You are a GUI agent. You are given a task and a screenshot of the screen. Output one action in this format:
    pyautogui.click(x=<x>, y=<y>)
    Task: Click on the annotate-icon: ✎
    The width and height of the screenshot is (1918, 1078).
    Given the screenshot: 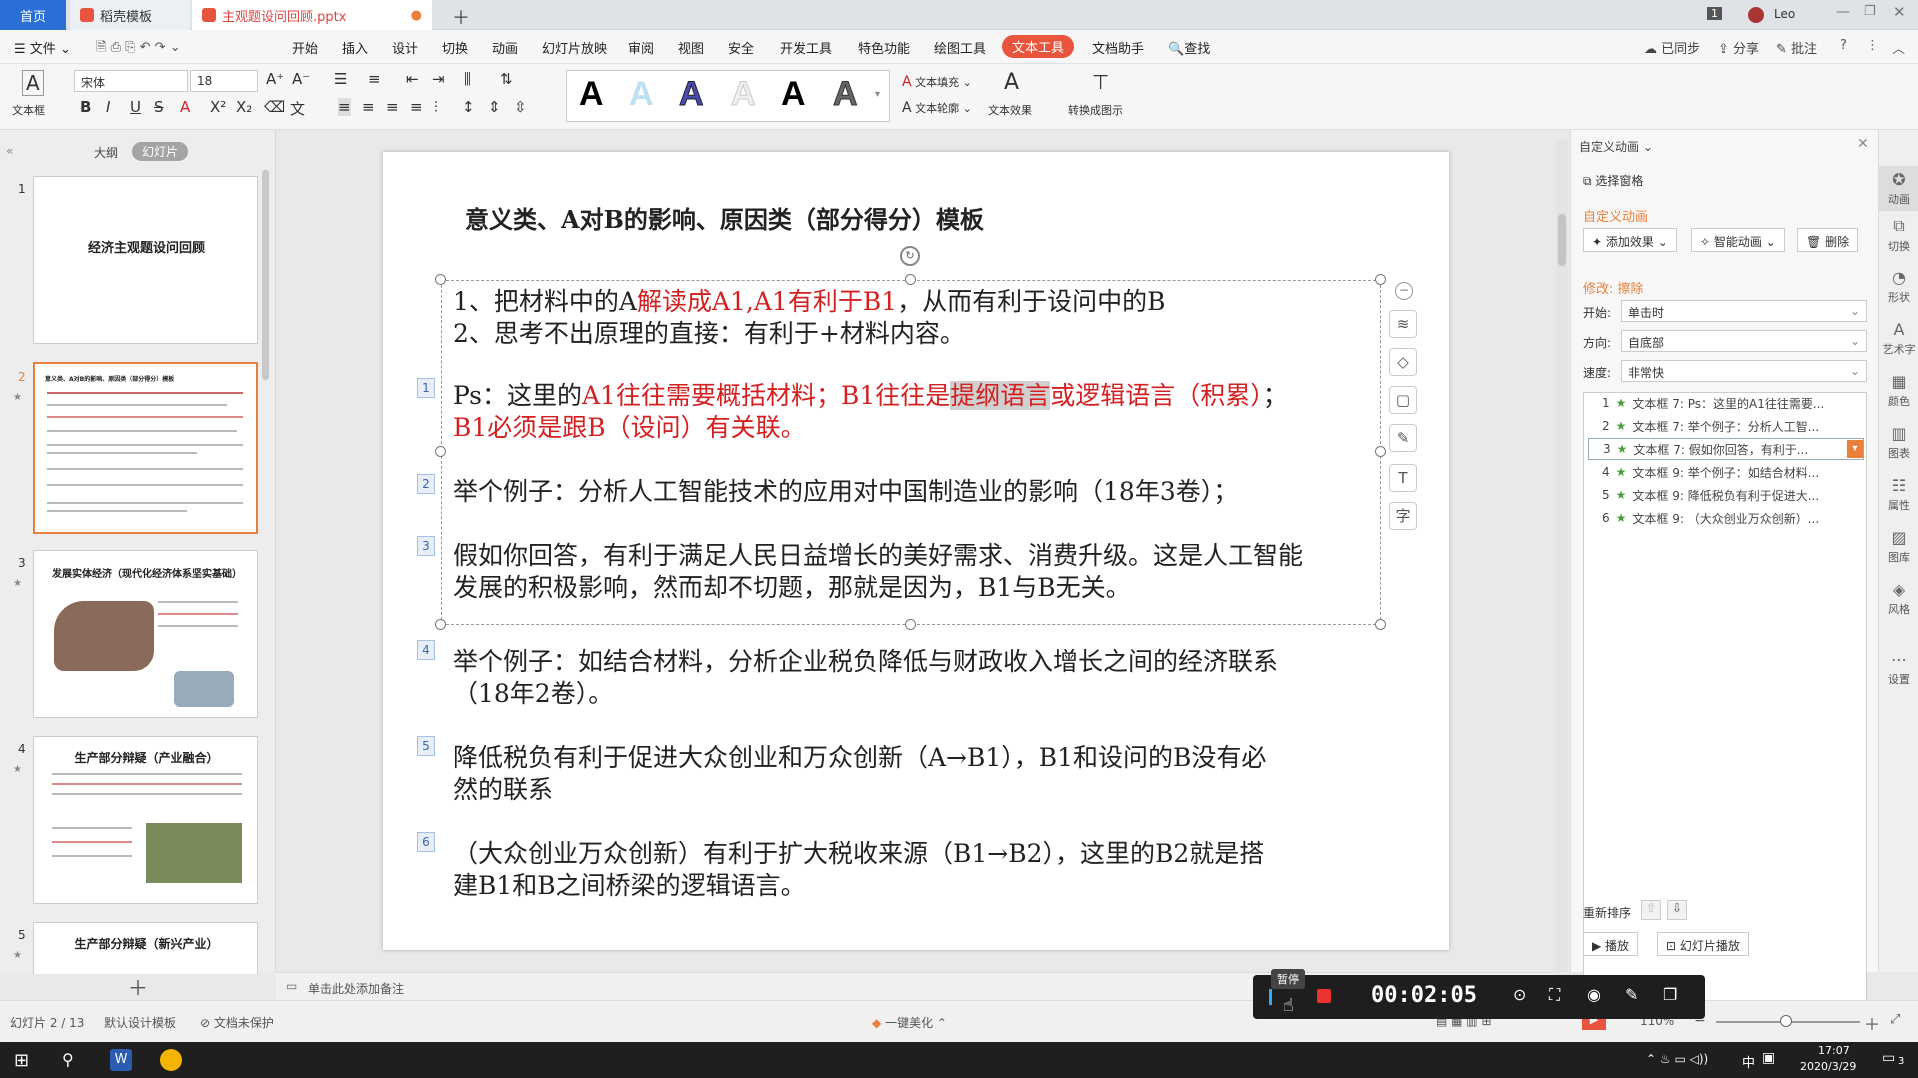 What is the action you would take?
    pyautogui.click(x=1631, y=994)
    